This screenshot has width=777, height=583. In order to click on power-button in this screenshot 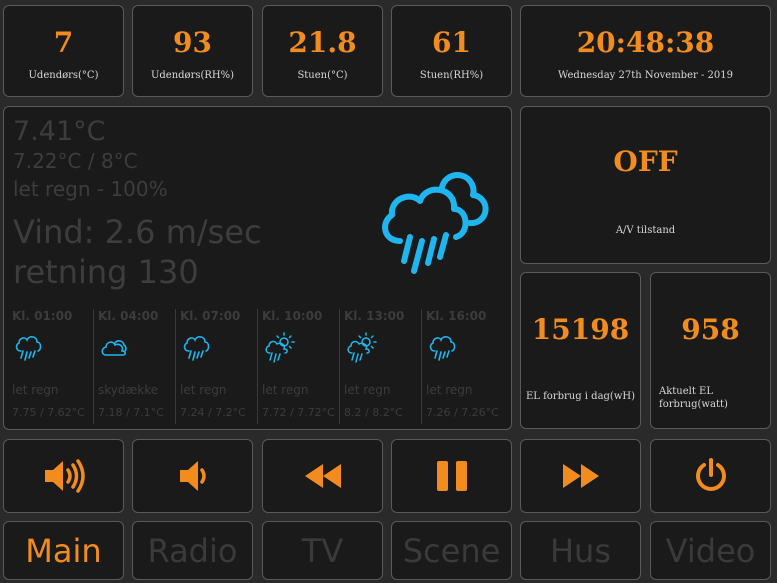, I will do `click(710, 476)`.